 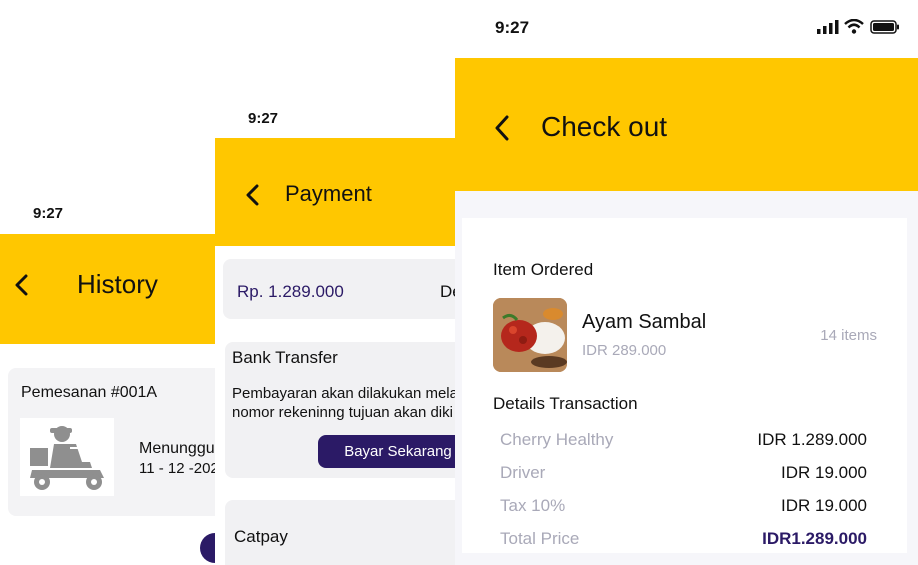 I want to click on page-title: History, so click(x=117, y=284).